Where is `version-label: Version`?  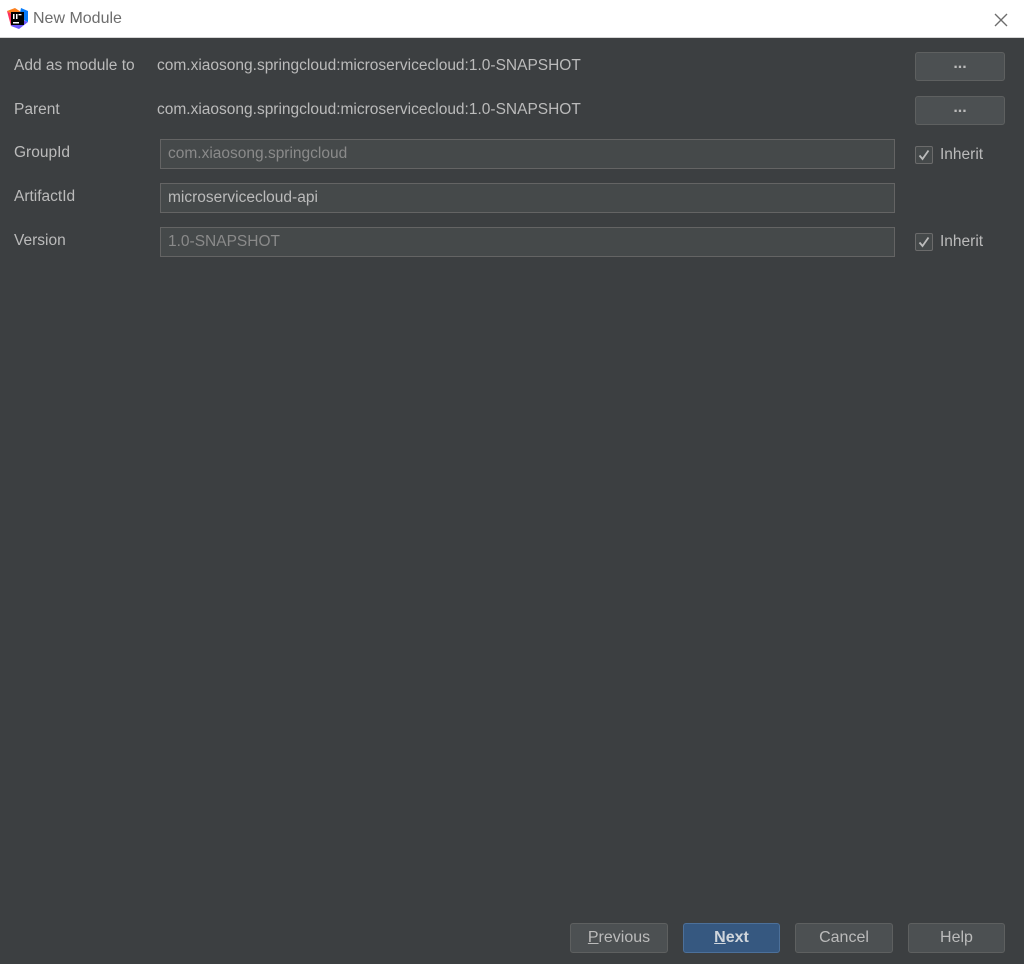
version-label: Version is located at coordinates (40, 240).